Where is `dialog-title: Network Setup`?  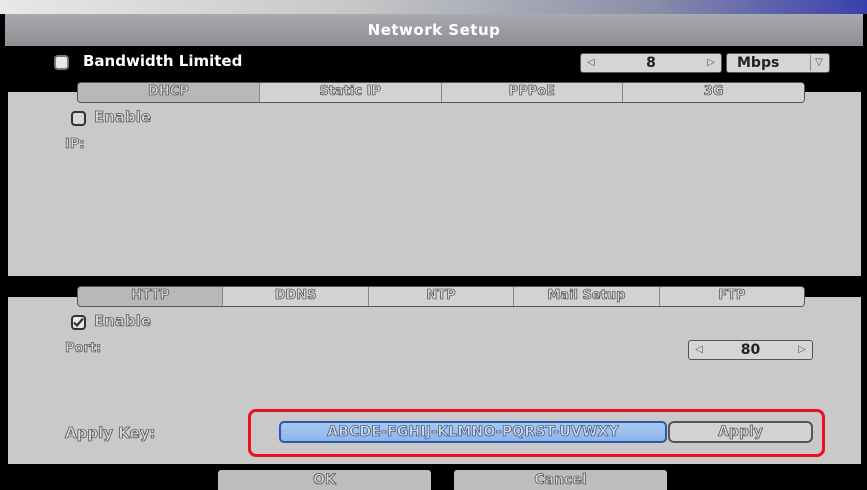 dialog-title: Network Setup is located at coordinates (434, 30).